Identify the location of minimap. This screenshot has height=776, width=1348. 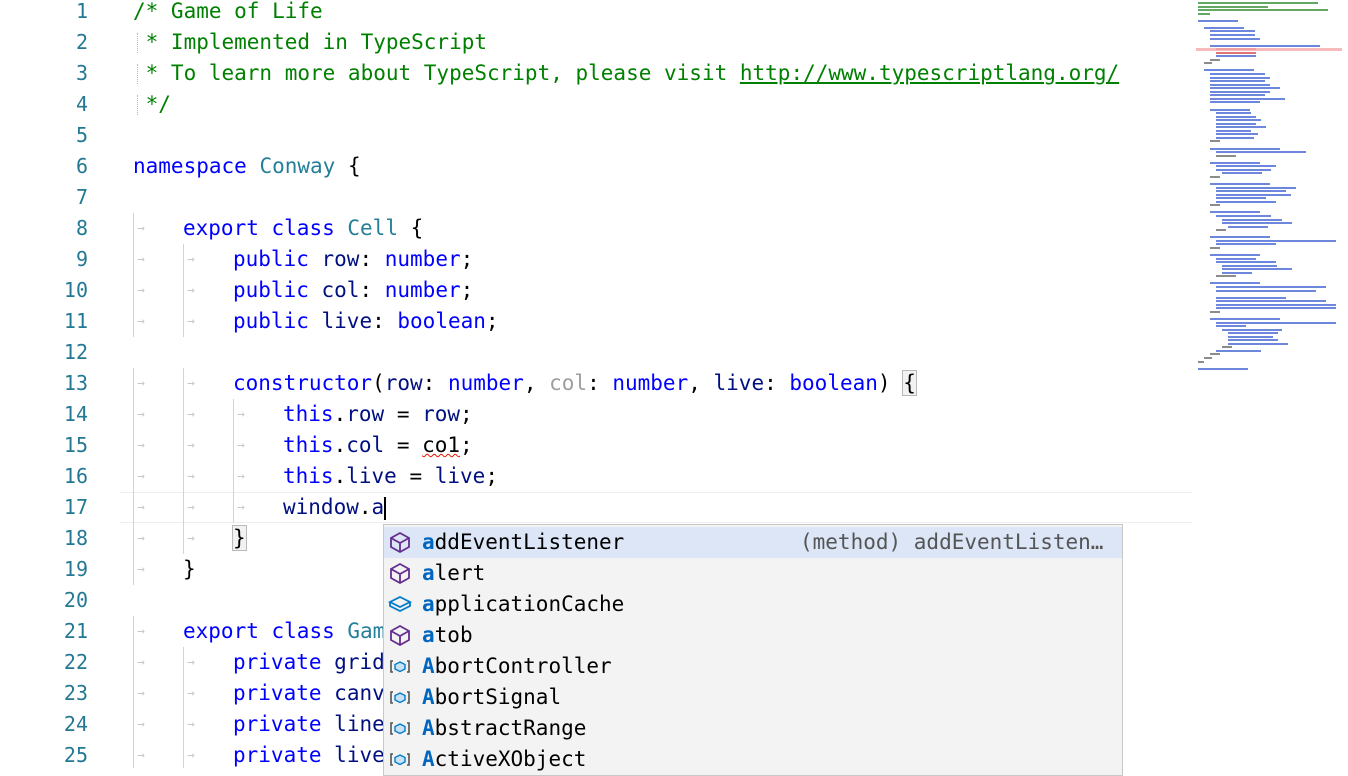
(1270, 384).